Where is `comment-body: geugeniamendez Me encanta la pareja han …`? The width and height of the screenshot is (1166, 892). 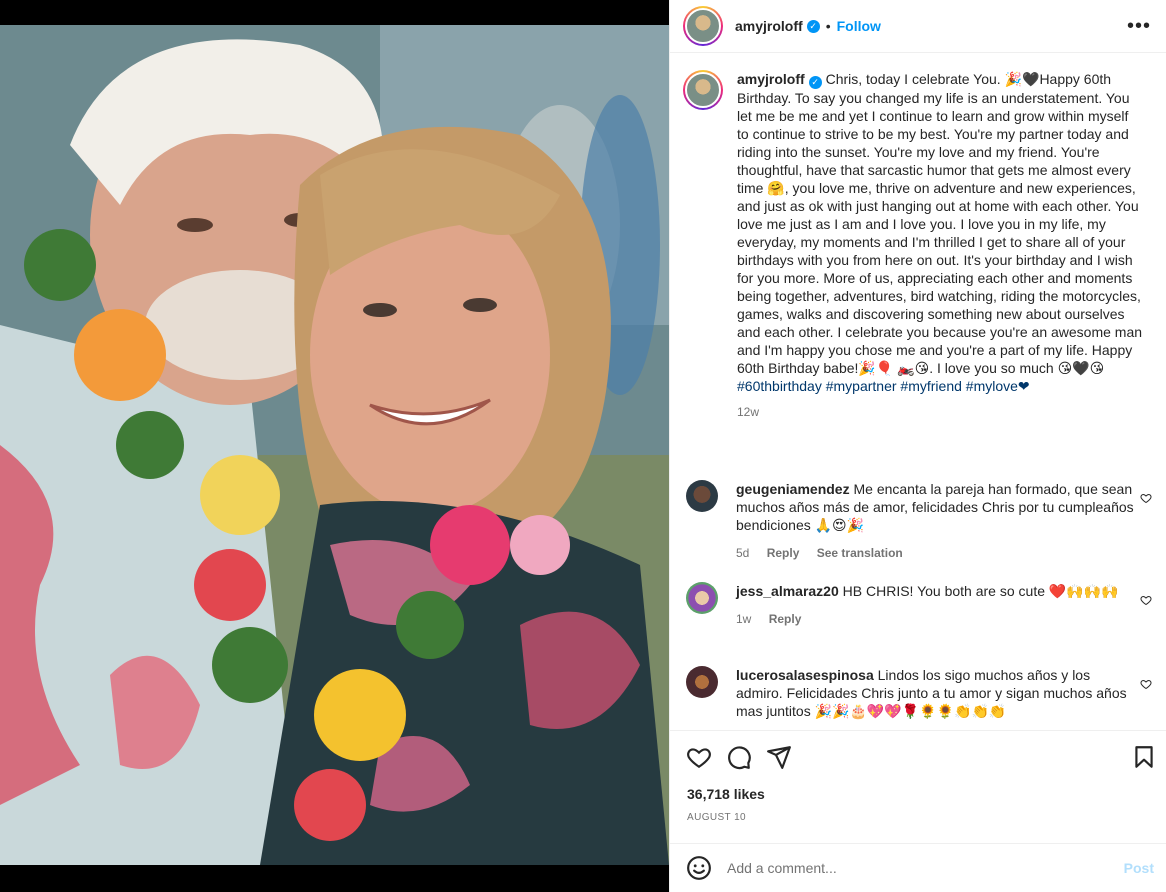 comment-body: geugeniamendez Me encanta la pareja han … is located at coordinates (936, 521).